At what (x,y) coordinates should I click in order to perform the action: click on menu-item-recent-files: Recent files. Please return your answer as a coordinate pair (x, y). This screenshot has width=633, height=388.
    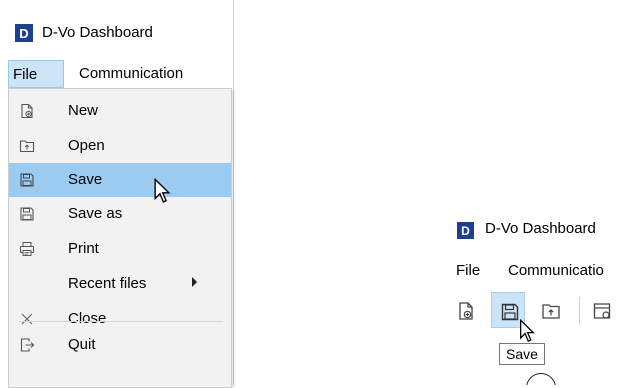
    Looking at the image, I should click on (120, 284).